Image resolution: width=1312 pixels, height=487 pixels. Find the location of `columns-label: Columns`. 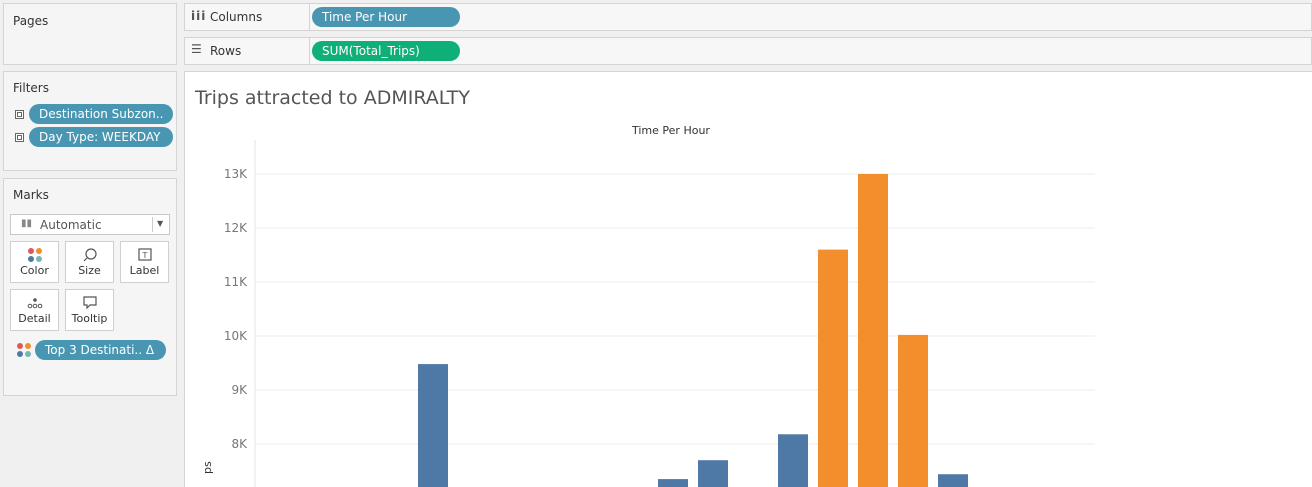

columns-label: Columns is located at coordinates (236, 17).